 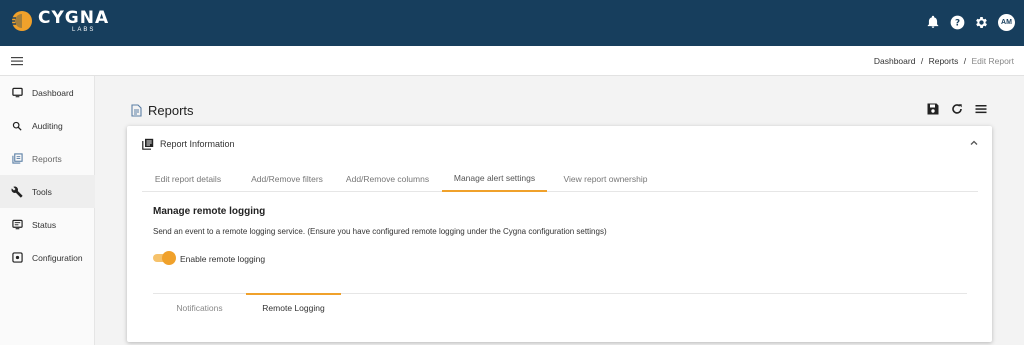 I want to click on tab-add-remove-filters: Add/Remove filters, so click(x=287, y=179).